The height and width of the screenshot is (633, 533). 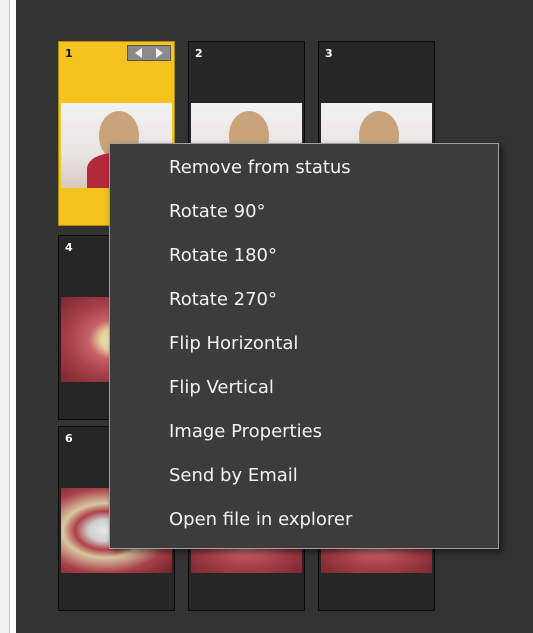 What do you see at coordinates (304, 476) in the screenshot?
I see `menu-item-send-by-email: Send by Email` at bounding box center [304, 476].